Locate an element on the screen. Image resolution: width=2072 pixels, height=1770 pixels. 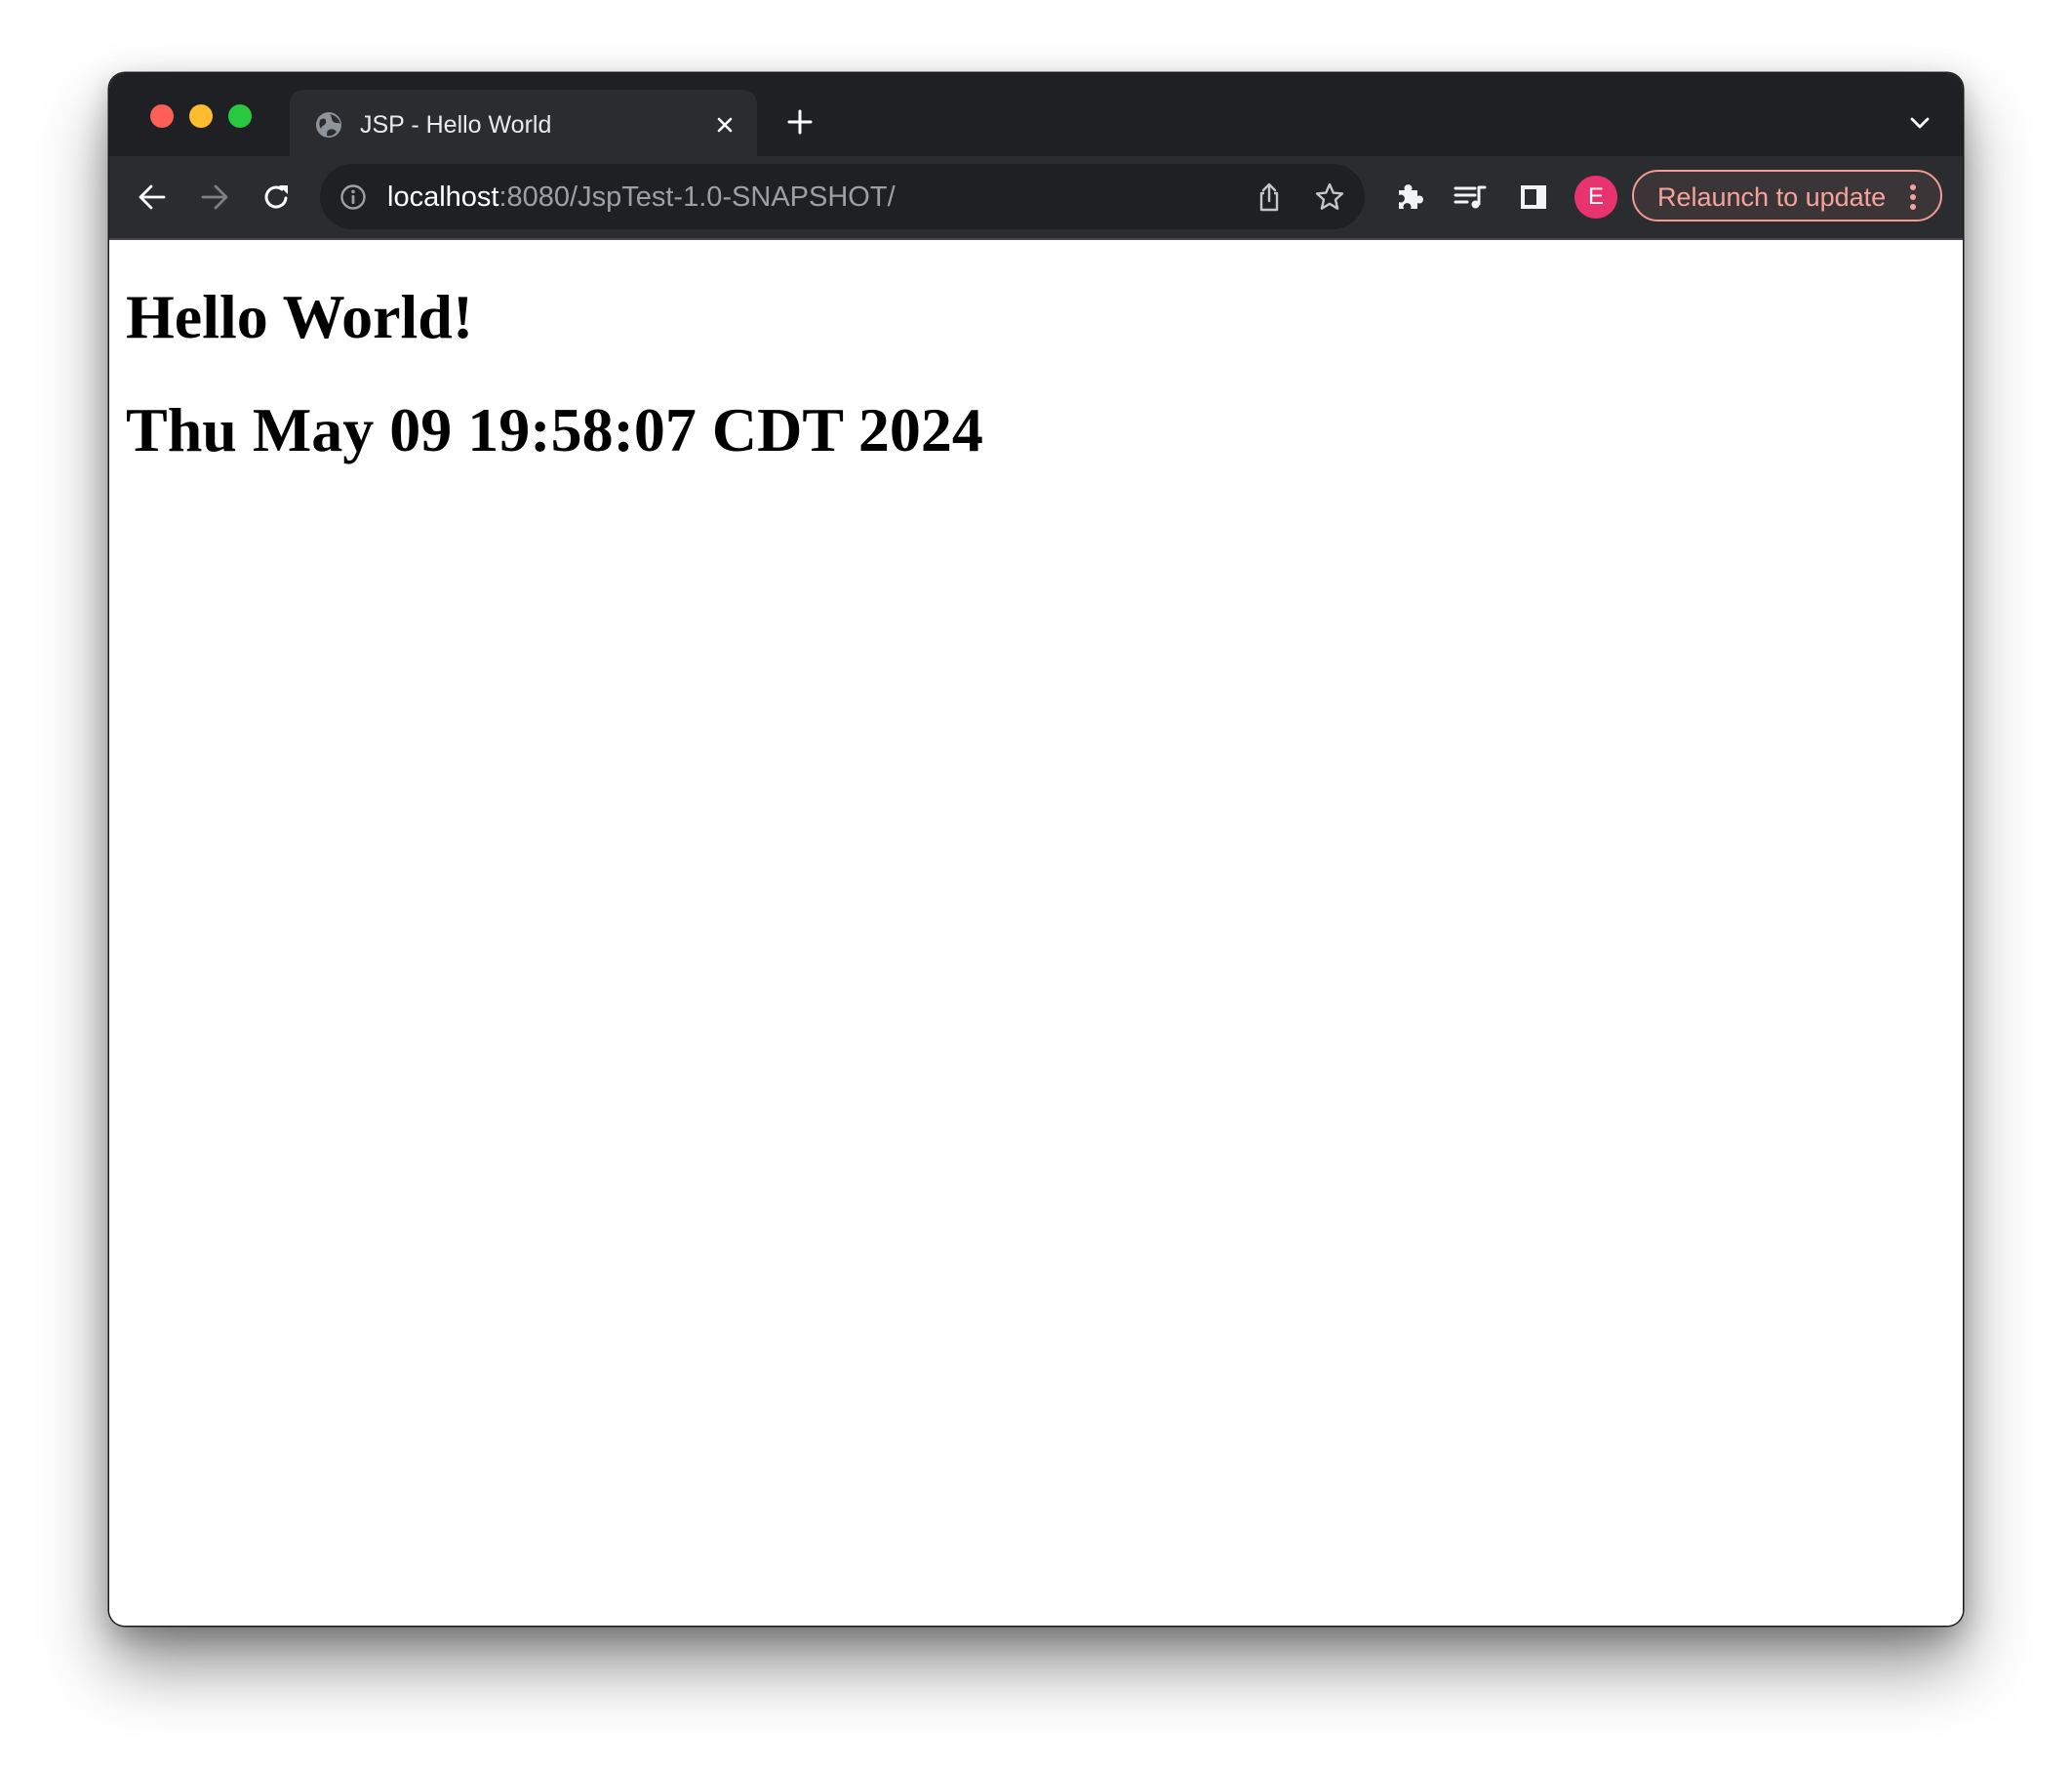
address-bar: localhost:8080/JspTest-1.0-SNAPSHOT/ is located at coordinates (842, 196).